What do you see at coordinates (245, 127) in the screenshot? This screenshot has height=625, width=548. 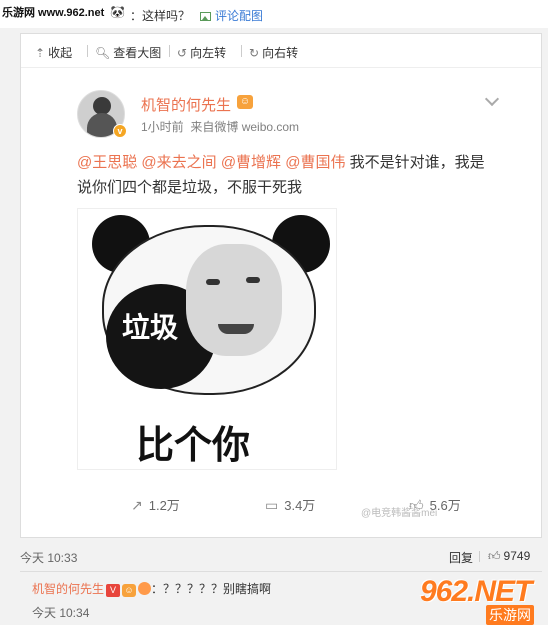 I see `post-source: 来自微博 weibo.com` at bounding box center [245, 127].